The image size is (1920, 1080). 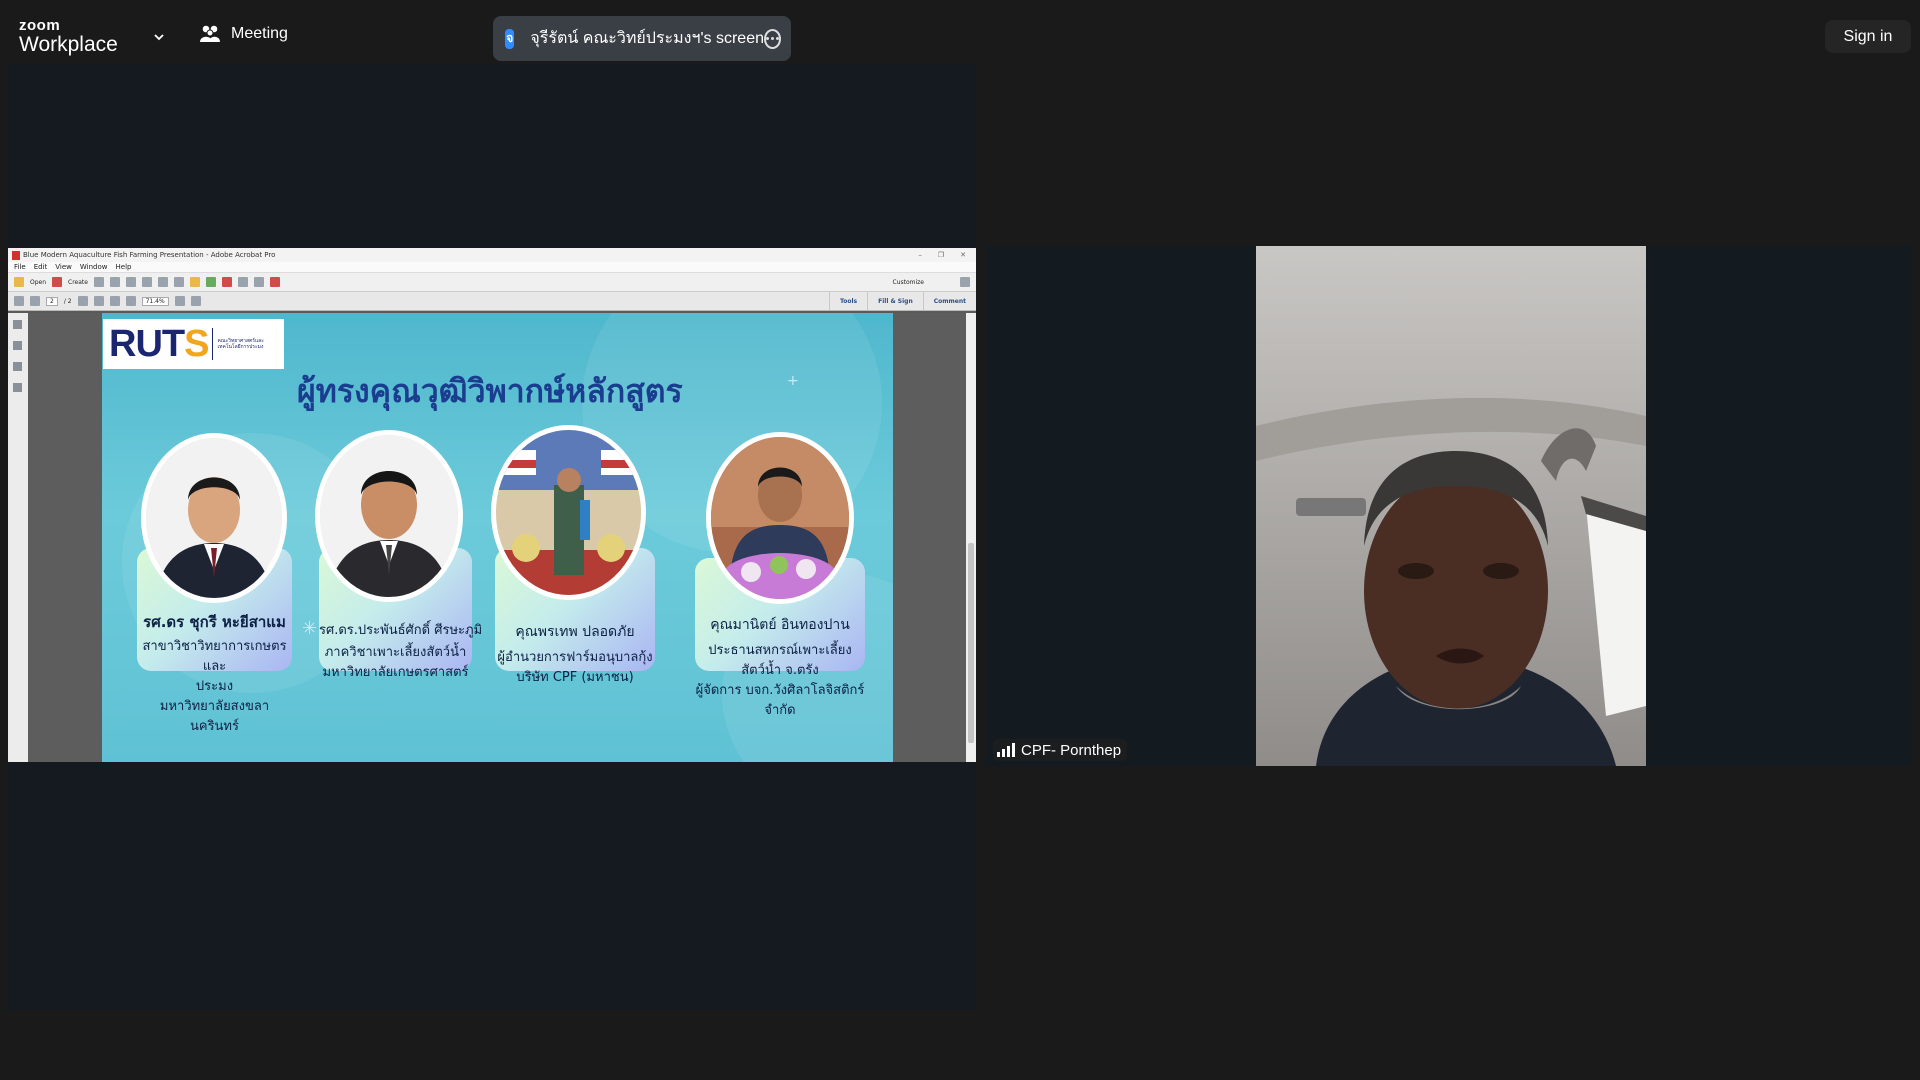 I want to click on chevron-down-icon, so click(x=159, y=37).